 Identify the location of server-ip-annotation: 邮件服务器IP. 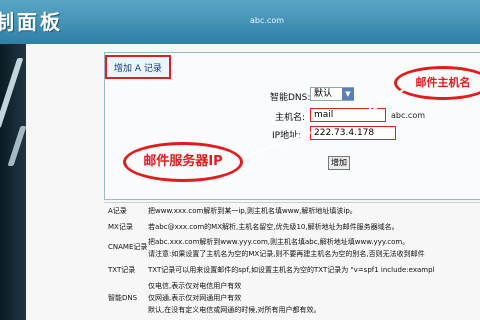
(183, 162).